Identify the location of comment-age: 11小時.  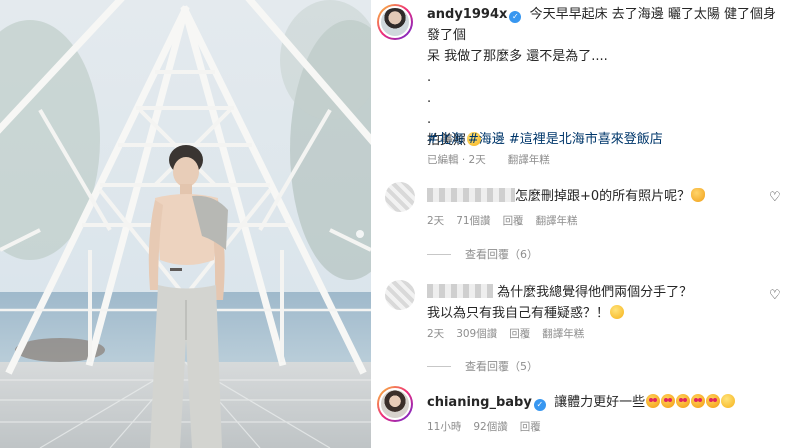
(444, 427).